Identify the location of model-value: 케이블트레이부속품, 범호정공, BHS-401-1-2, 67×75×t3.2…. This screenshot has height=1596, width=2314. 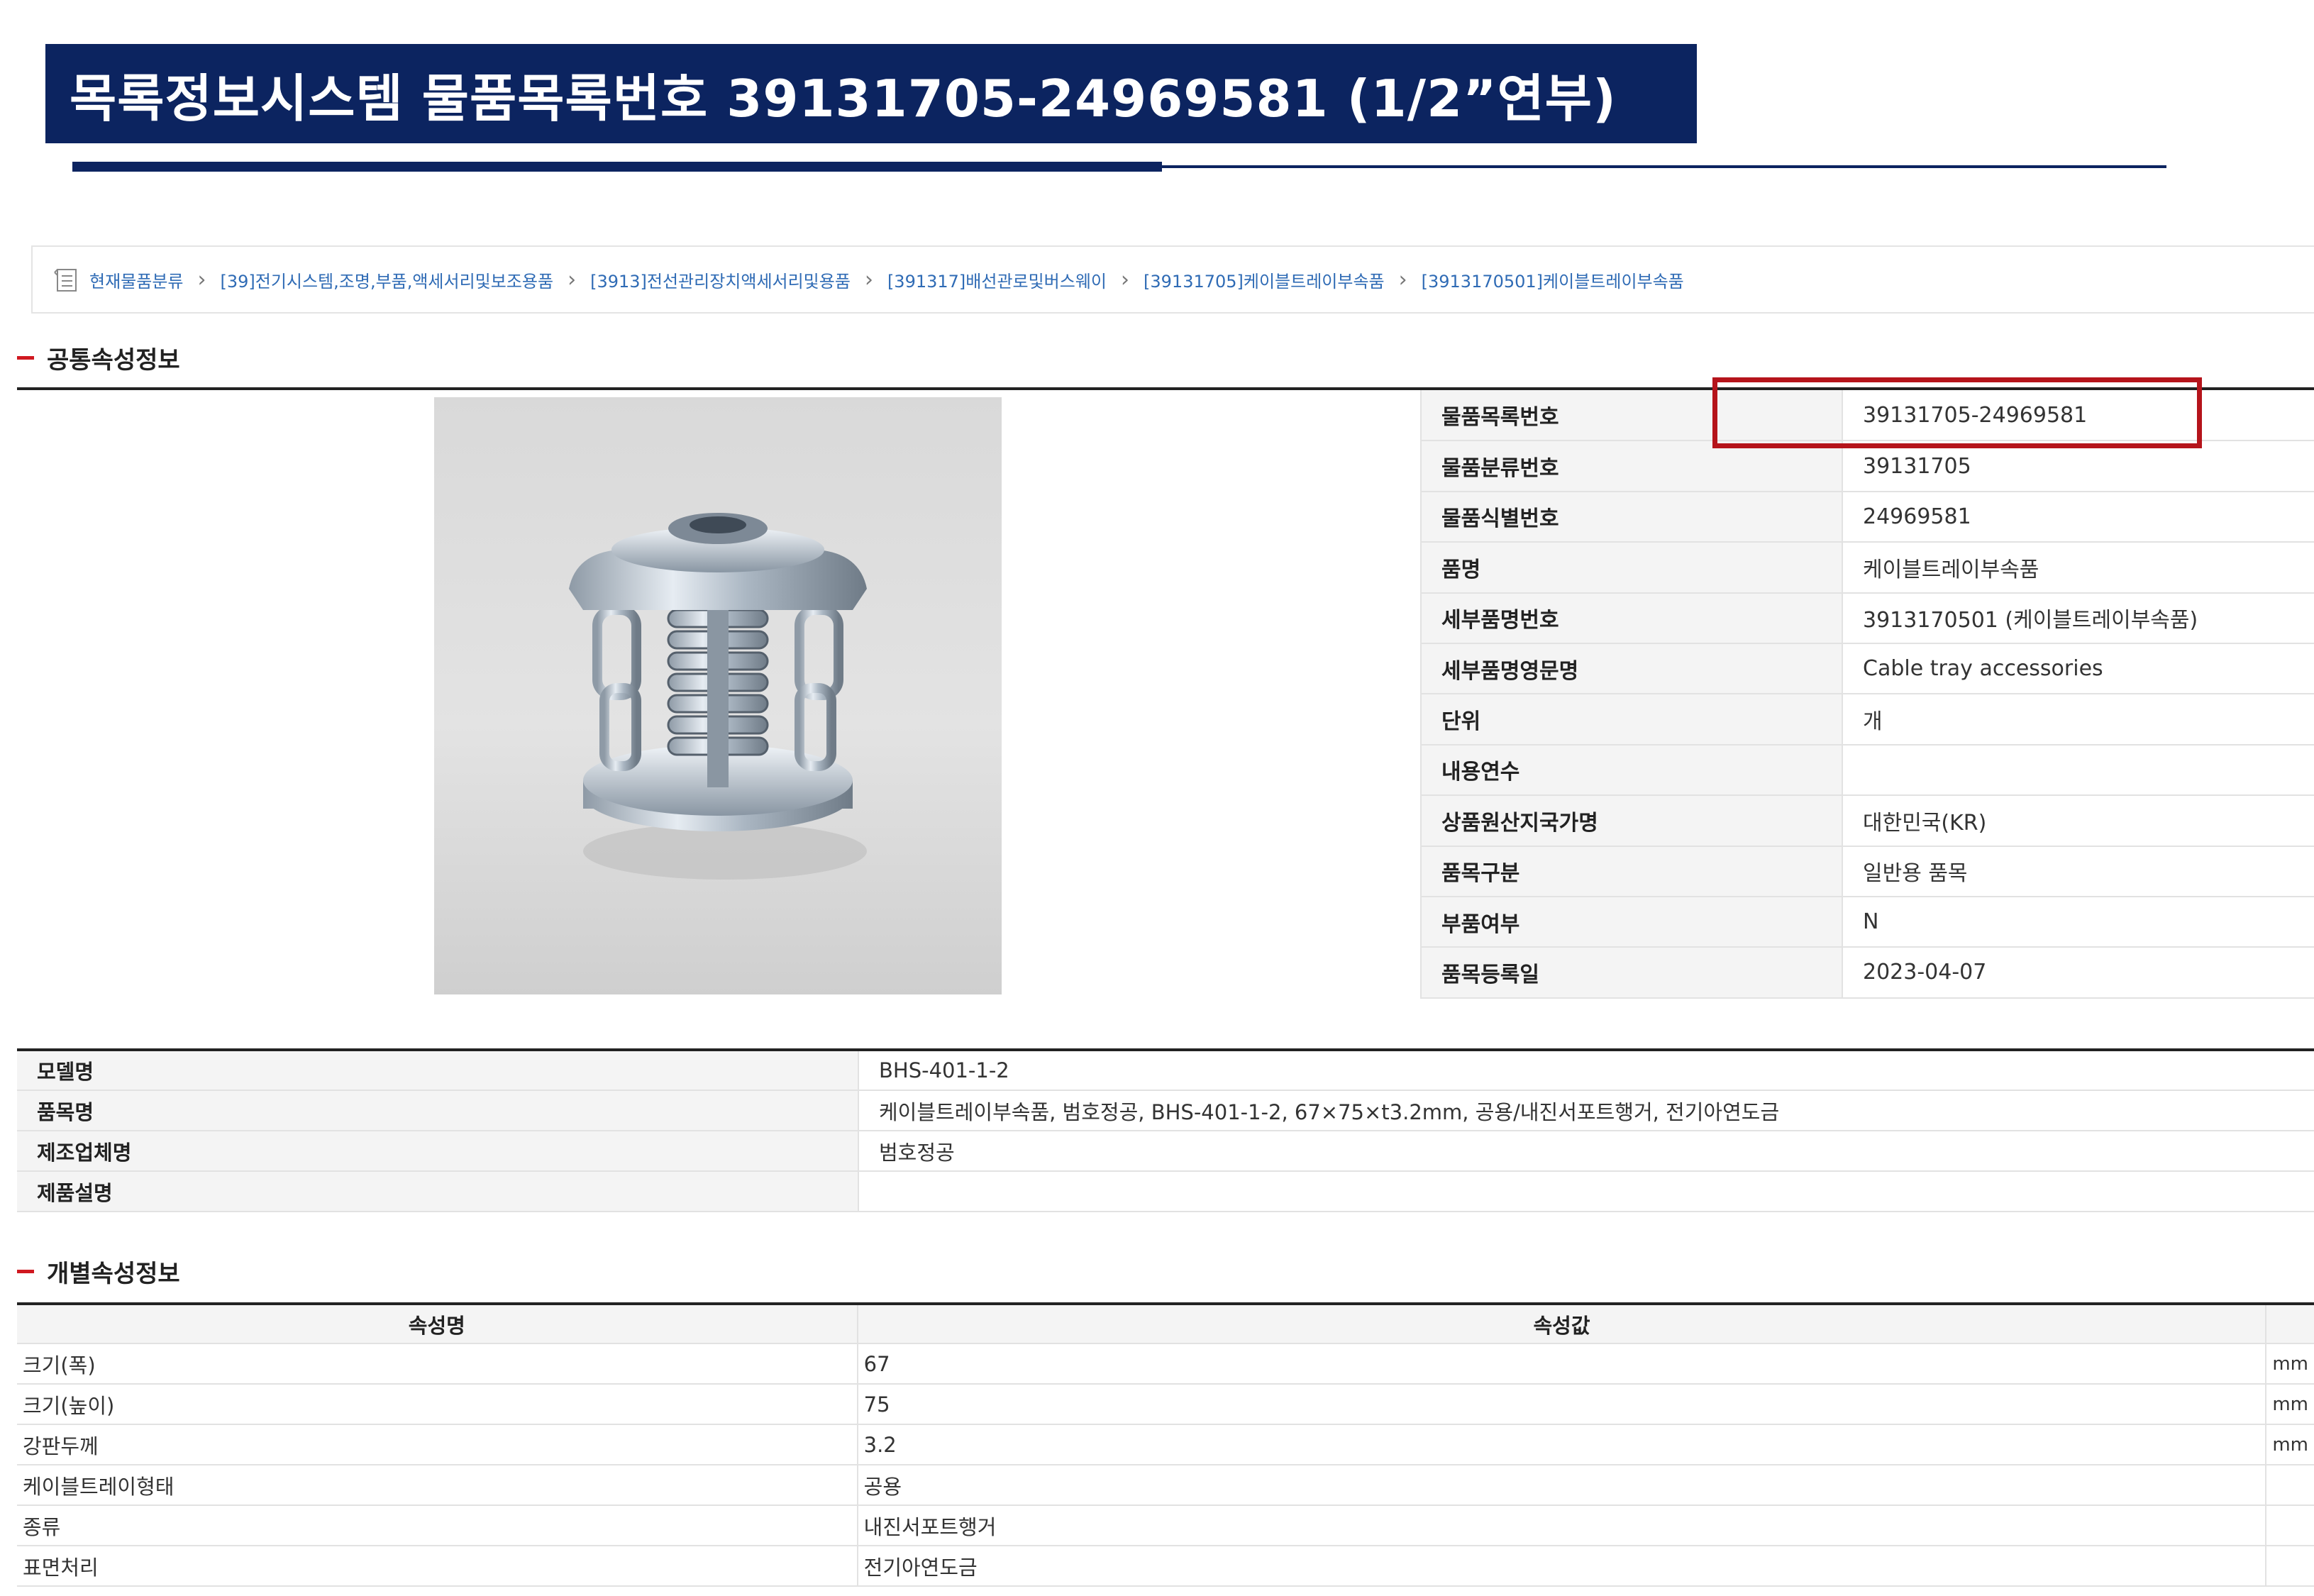
(1586, 1111).